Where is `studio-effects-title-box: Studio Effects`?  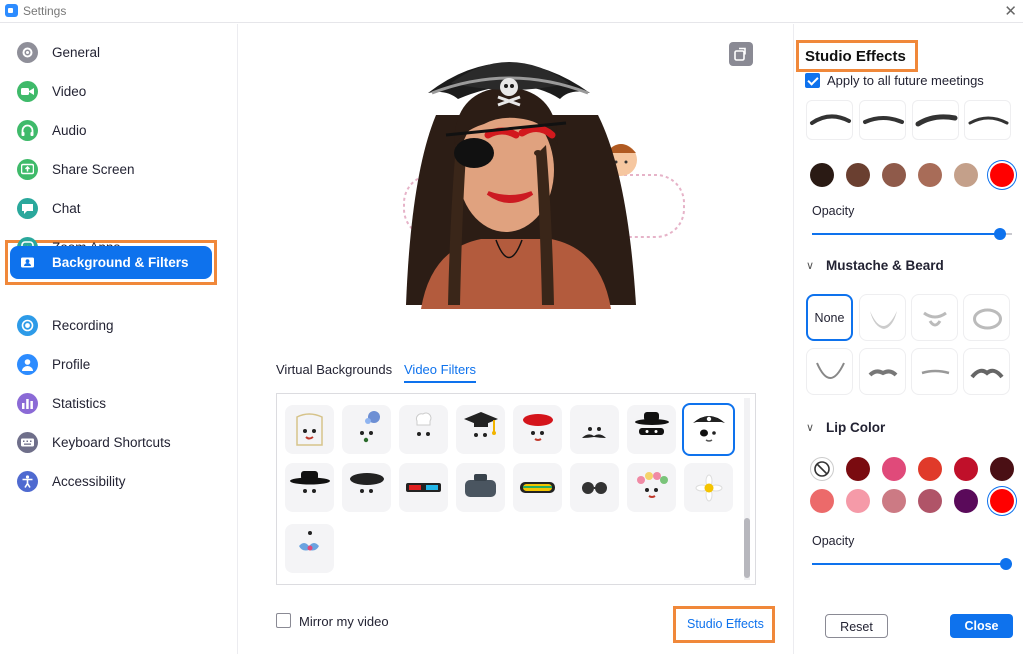
studio-effects-title-box: Studio Effects is located at coordinates (857, 56).